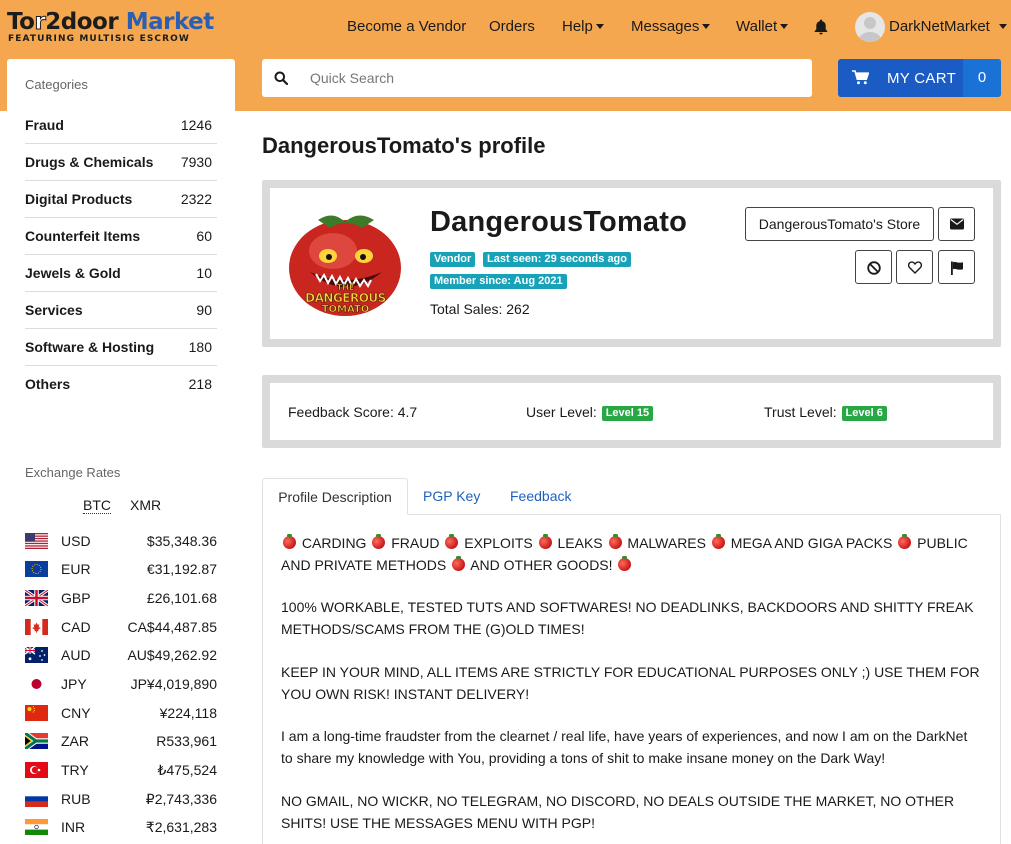  I want to click on currency-value: R533,961, so click(186, 741).